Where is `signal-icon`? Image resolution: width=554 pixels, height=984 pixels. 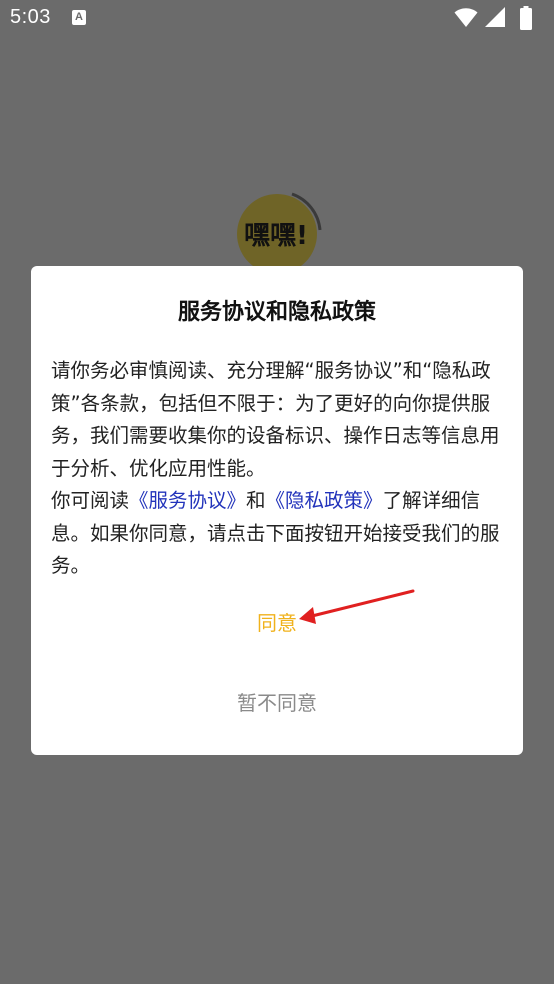 signal-icon is located at coordinates (495, 17).